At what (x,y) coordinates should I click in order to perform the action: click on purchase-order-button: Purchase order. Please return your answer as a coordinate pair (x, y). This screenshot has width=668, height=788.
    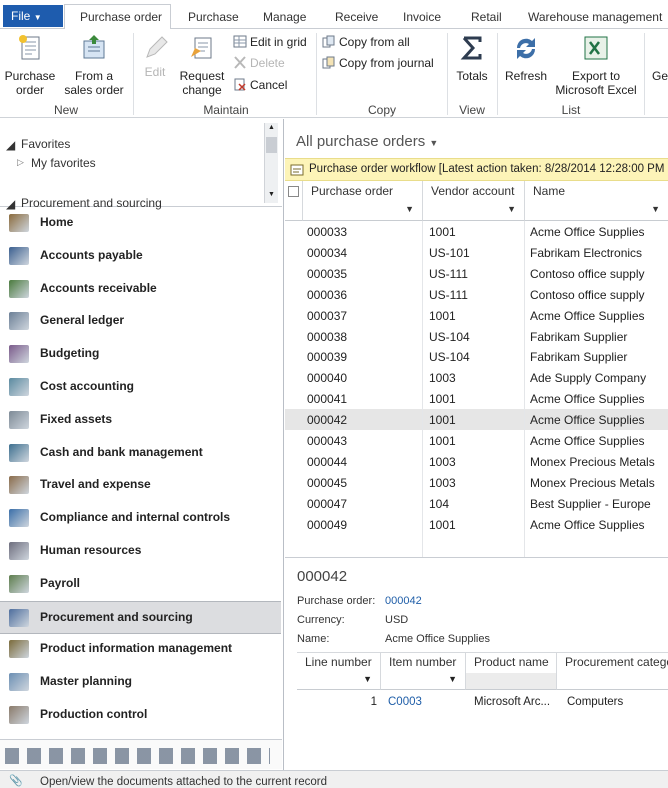
    Looking at the image, I should click on (30, 65).